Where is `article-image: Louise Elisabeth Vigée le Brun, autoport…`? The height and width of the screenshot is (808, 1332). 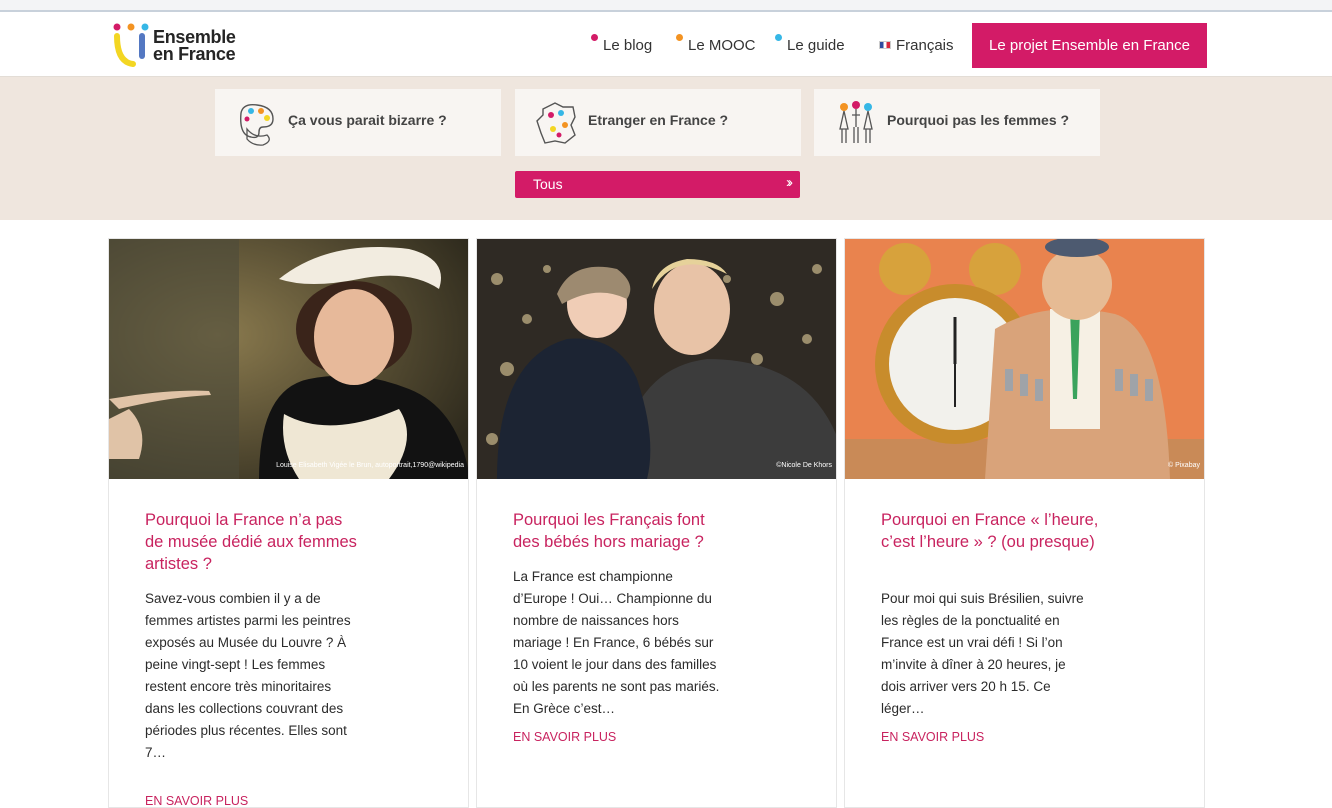 article-image: Louise Elisabeth Vigée le Brun, autoport… is located at coordinates (288, 359).